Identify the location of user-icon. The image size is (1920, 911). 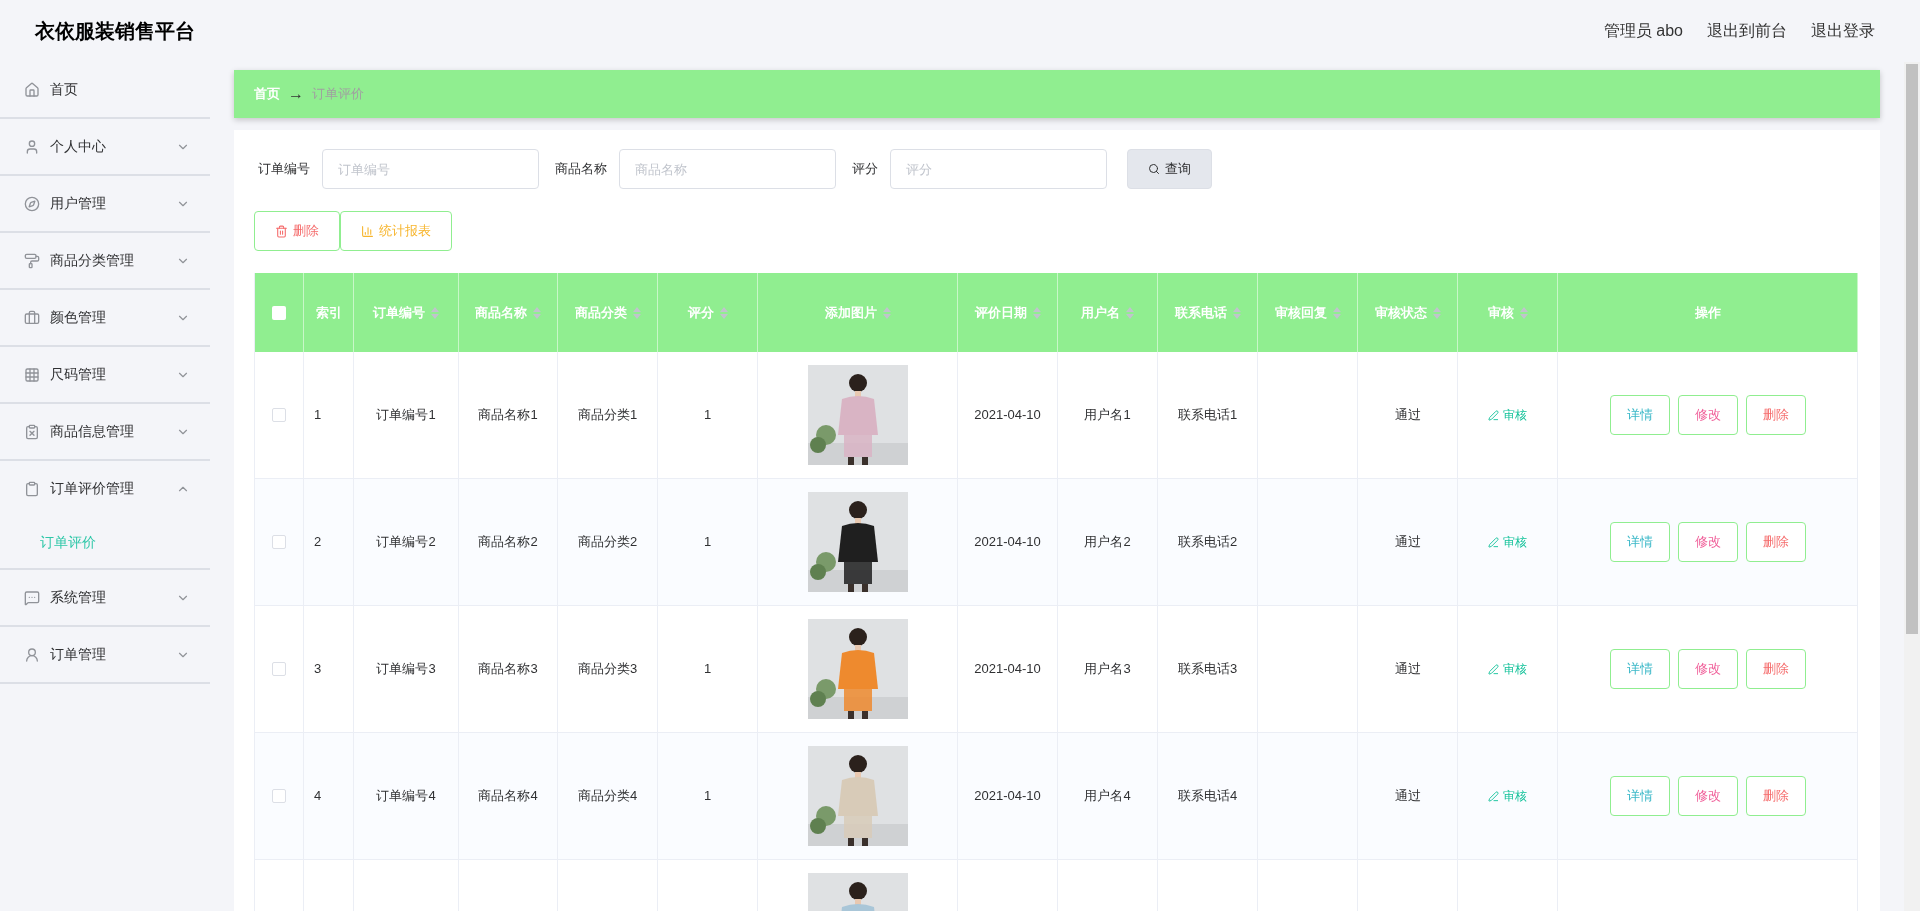
(32, 654).